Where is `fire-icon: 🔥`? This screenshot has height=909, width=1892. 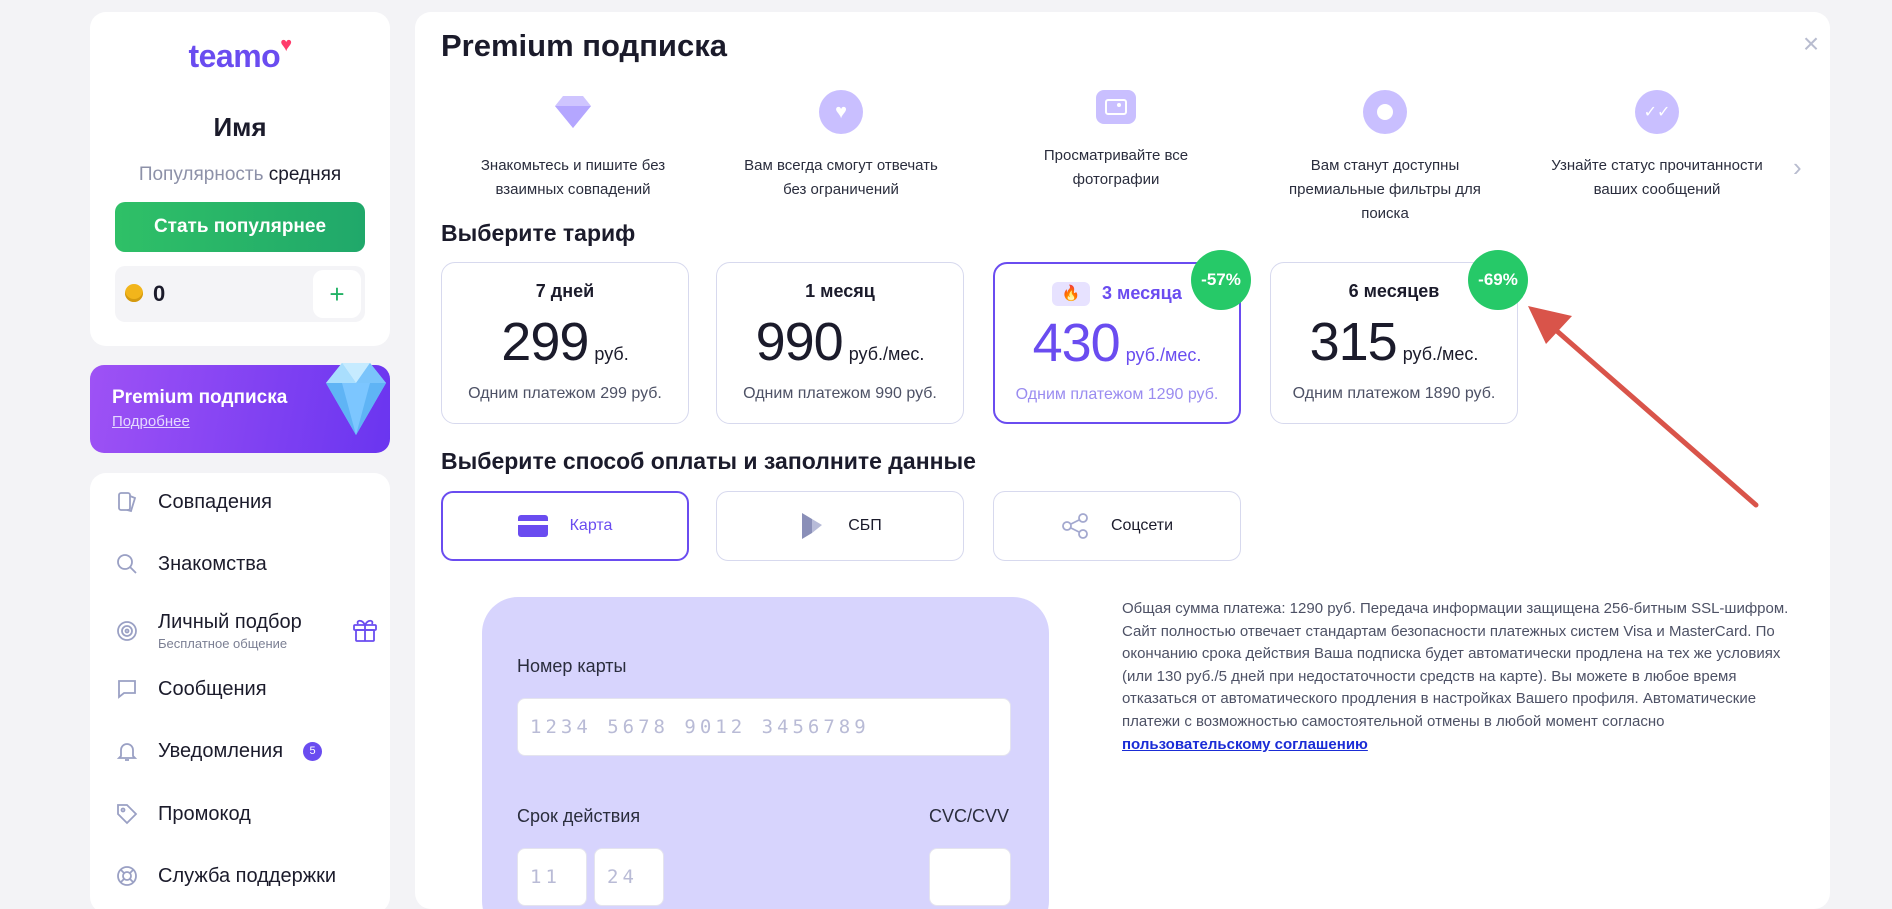 fire-icon: 🔥 is located at coordinates (1071, 294).